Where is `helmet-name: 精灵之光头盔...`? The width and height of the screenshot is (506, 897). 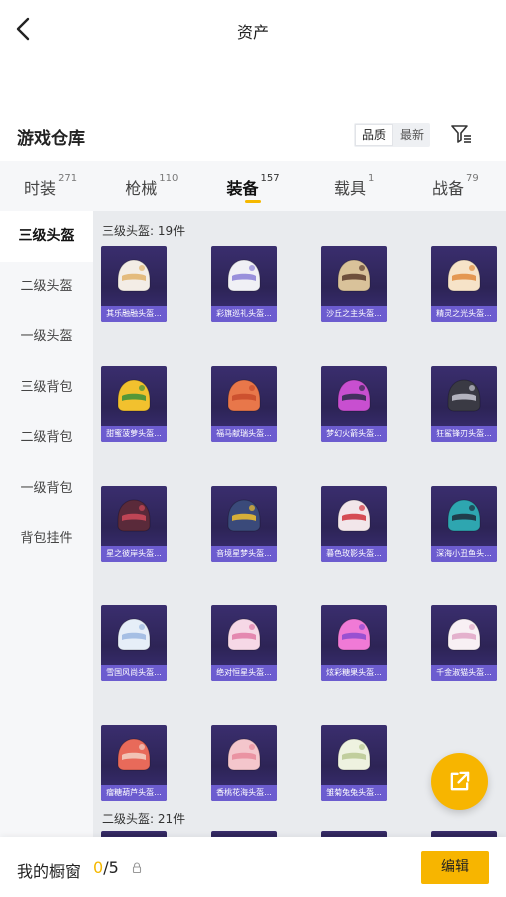 helmet-name: 精灵之光头盔... is located at coordinates (464, 314).